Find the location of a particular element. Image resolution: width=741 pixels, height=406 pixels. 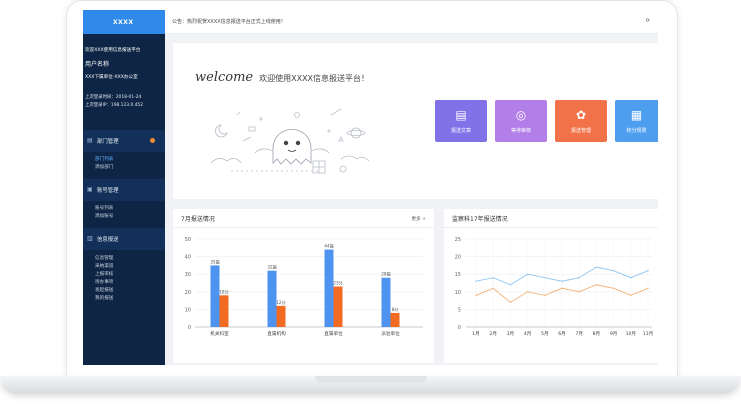

menu-item-start-report: 发起报送 is located at coordinates (124, 290).